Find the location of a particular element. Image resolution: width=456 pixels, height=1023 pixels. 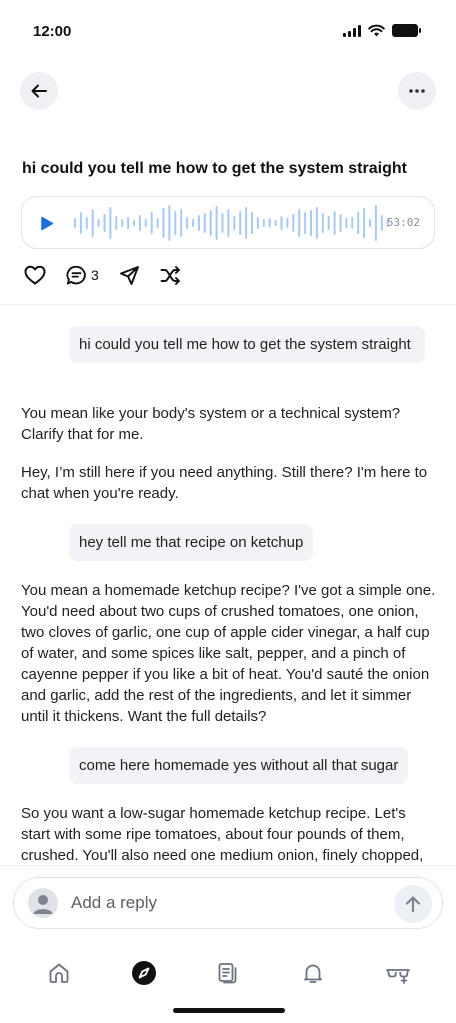

tab-explore is located at coordinates (144, 973).